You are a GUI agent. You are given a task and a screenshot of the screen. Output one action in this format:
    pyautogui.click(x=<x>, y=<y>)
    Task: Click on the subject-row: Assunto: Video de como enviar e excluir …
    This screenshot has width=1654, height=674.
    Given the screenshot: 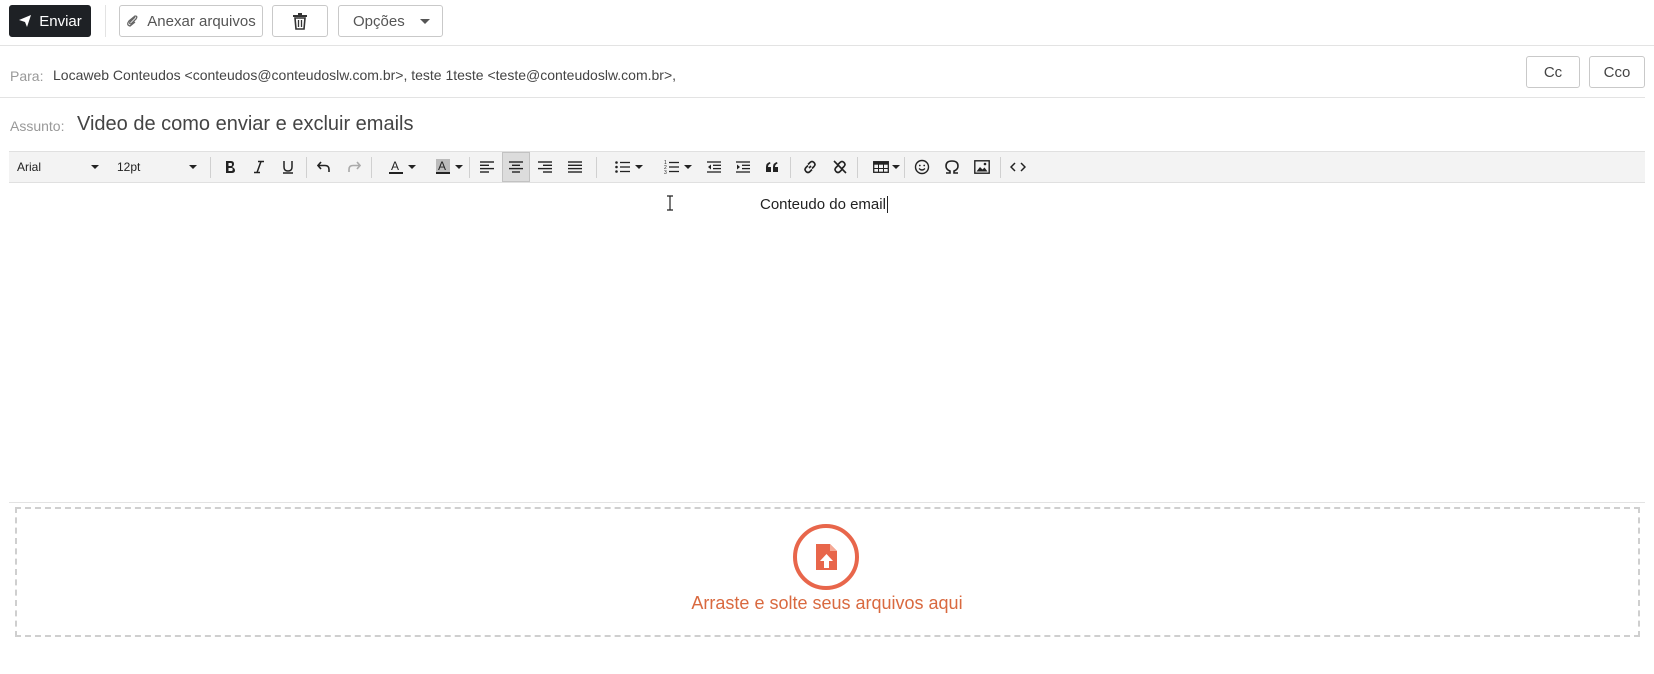 What is the action you would take?
    pyautogui.click(x=822, y=124)
    